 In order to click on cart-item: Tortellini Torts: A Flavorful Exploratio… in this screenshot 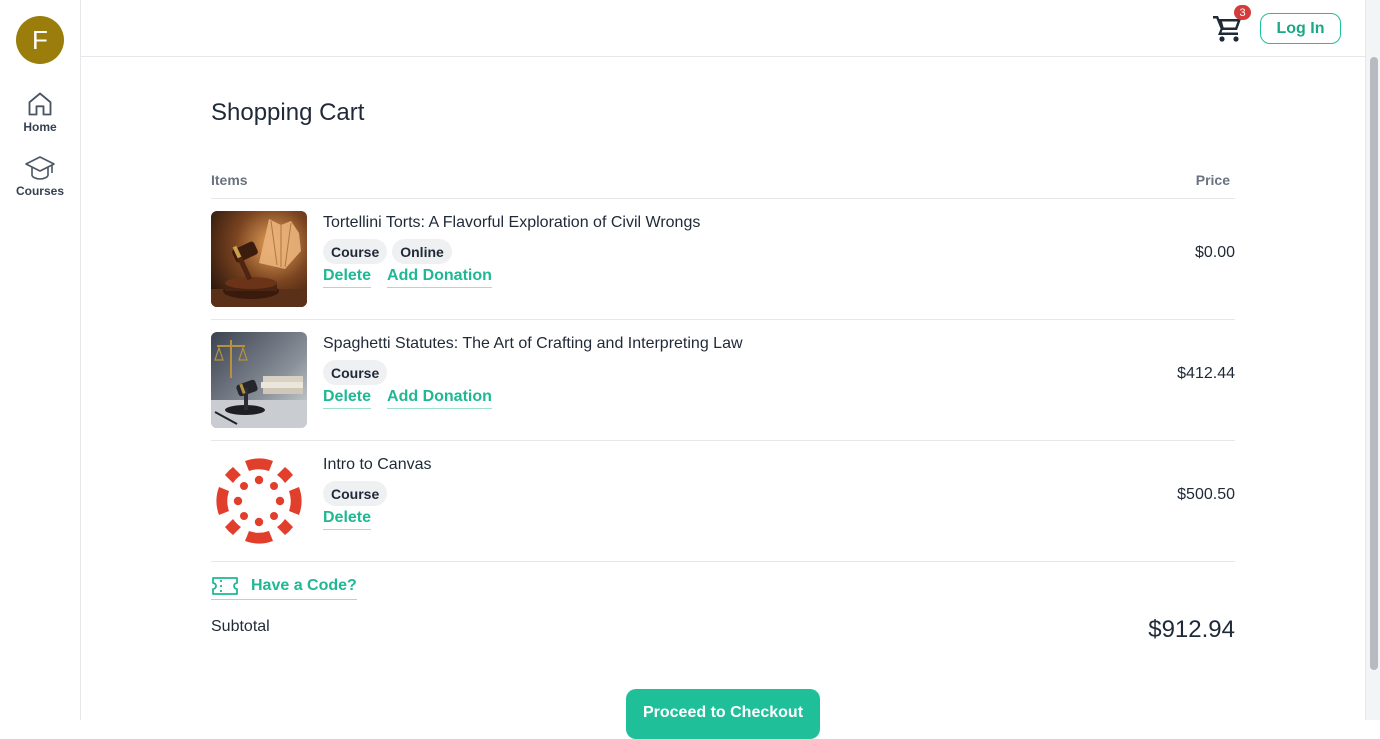, I will do `click(723, 259)`.